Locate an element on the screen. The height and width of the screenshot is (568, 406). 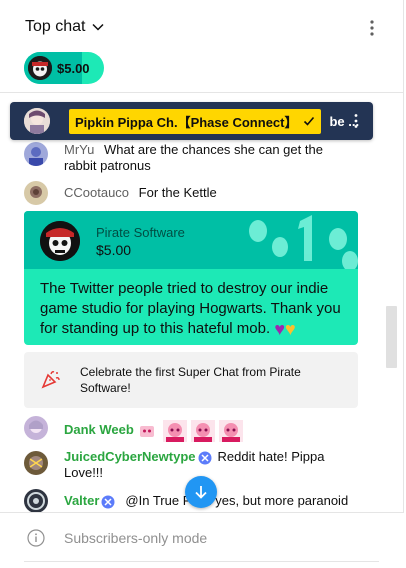
pinned-author-name: Pipkin Pippa Ch.【Phase Connect】 is located at coordinates (186, 122).